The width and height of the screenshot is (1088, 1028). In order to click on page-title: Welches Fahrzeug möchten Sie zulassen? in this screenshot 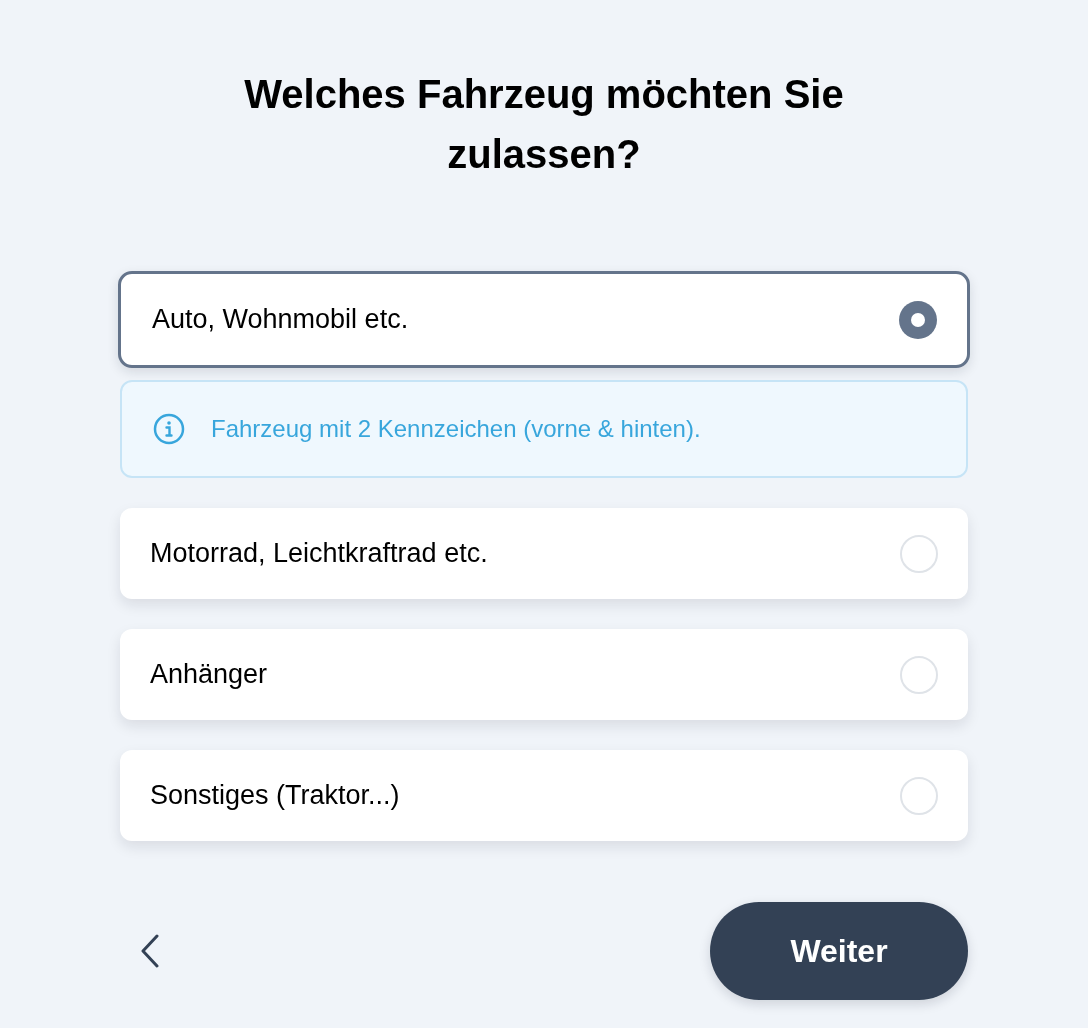, I will do `click(544, 124)`.